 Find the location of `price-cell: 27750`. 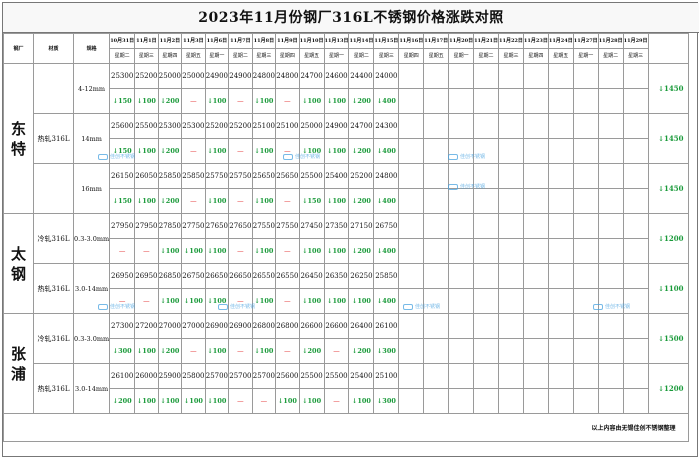

price-cell: 27750 is located at coordinates (193, 226).